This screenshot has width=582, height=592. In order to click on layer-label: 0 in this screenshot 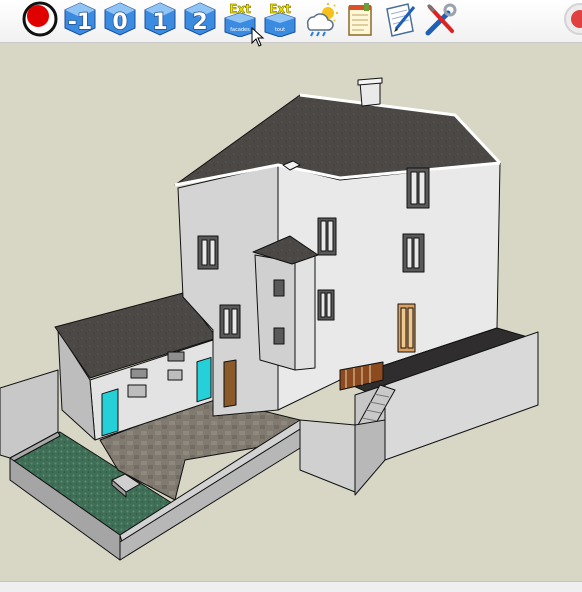, I will do `click(119, 22)`.